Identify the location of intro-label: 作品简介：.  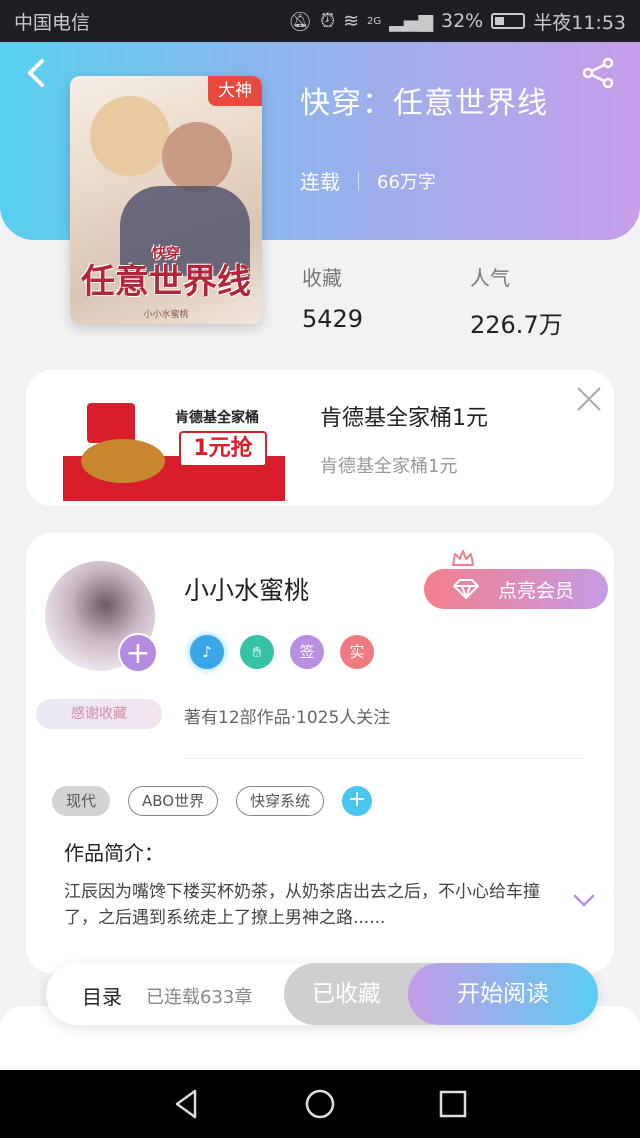
(114, 853).